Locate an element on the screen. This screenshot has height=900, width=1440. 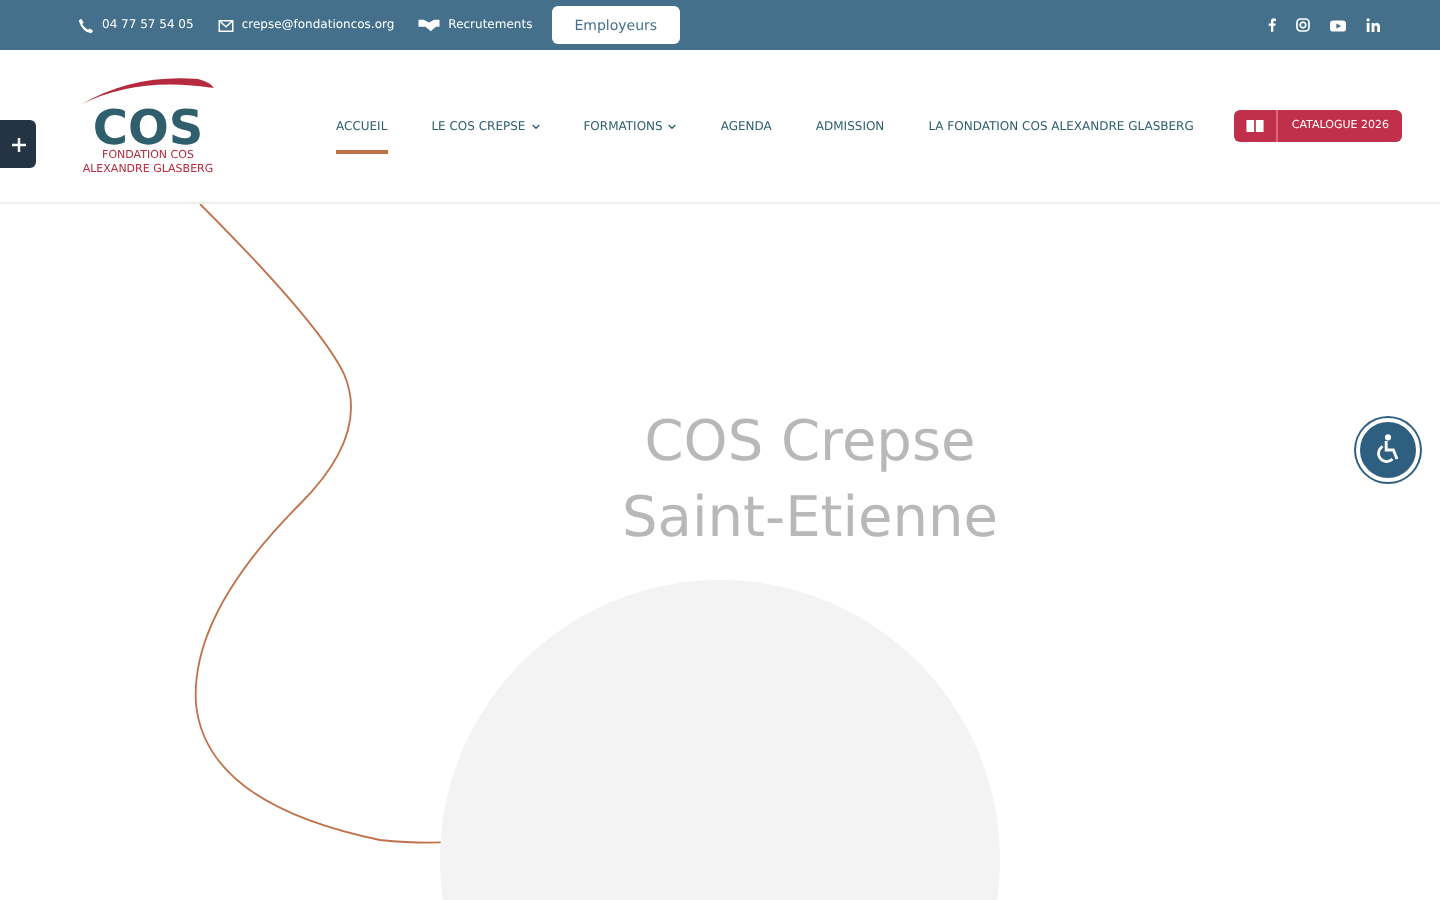
accessibility-button is located at coordinates (1388, 450).